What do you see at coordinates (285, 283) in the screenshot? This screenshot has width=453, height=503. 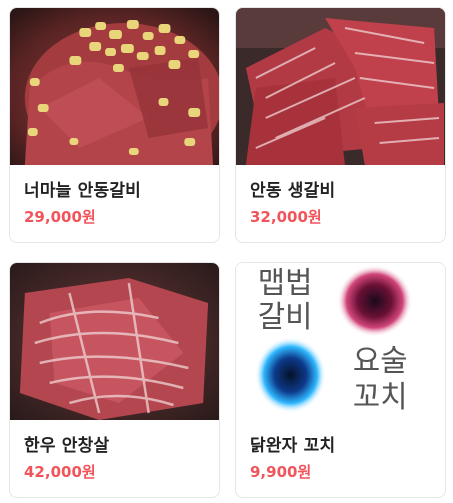 I see `logo-text: 맵법` at bounding box center [285, 283].